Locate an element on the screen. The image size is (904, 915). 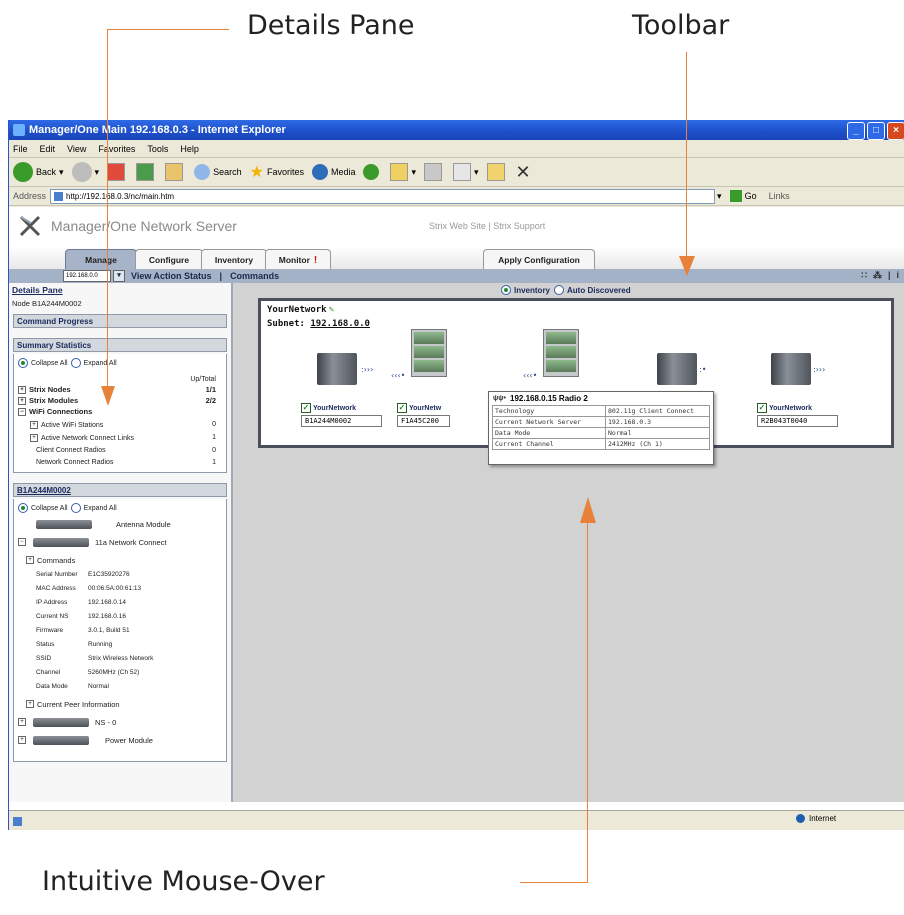
inventory-radio is located at coordinates (506, 290).